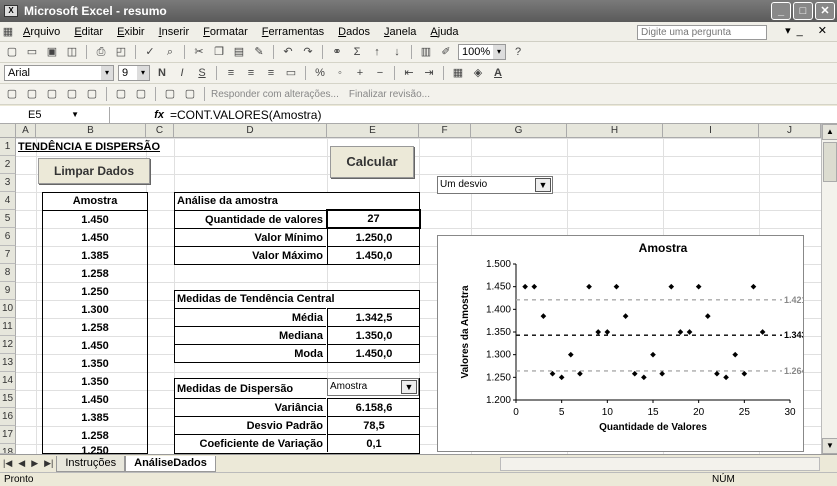 This screenshot has width=837, height=486. What do you see at coordinates (12, 52) in the screenshot?
I see `new-icon: ▢` at bounding box center [12, 52].